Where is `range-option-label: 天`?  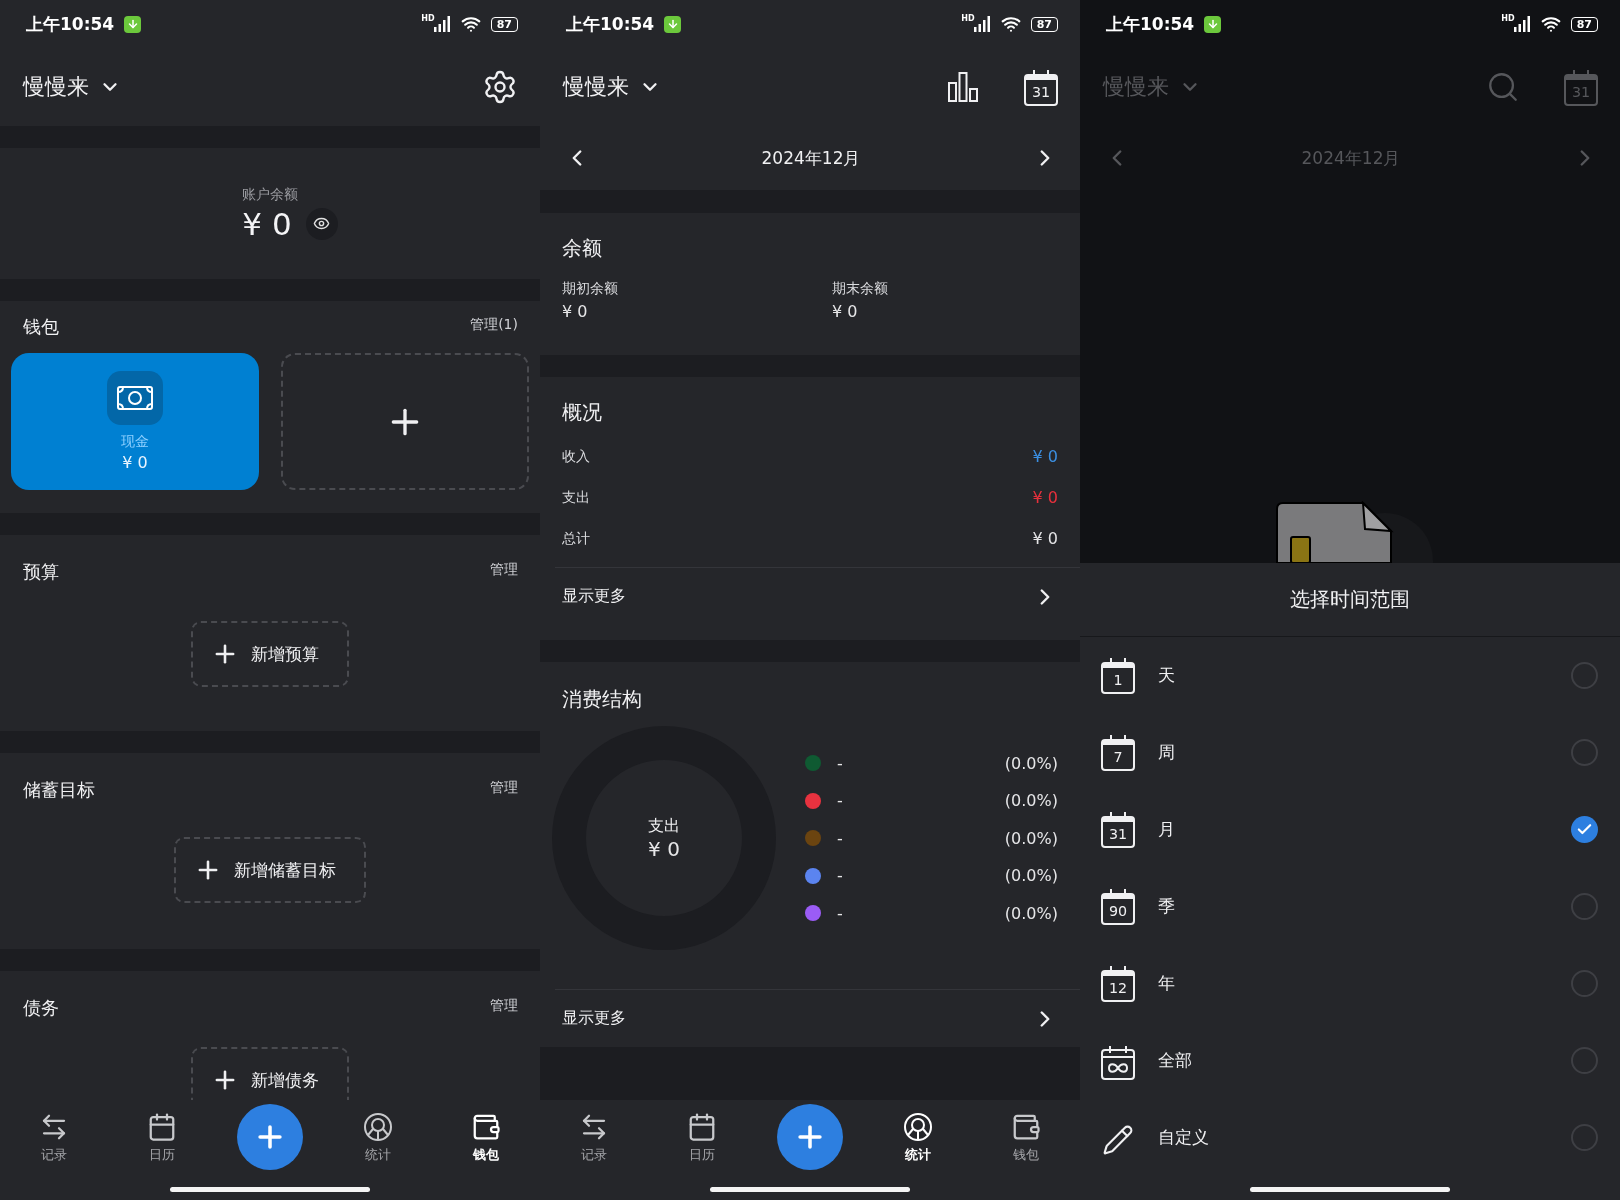
range-option-label: 天 is located at coordinates (1166, 675).